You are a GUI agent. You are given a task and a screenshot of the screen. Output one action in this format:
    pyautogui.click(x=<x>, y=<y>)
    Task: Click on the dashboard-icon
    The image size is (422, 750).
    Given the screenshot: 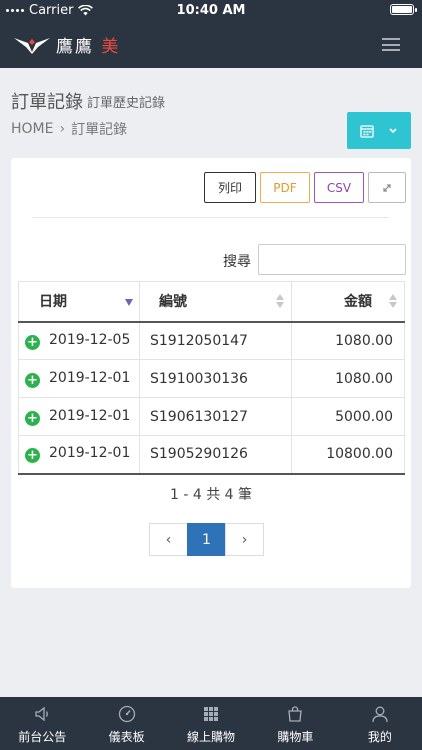 What is the action you would take?
    pyautogui.click(x=126, y=714)
    